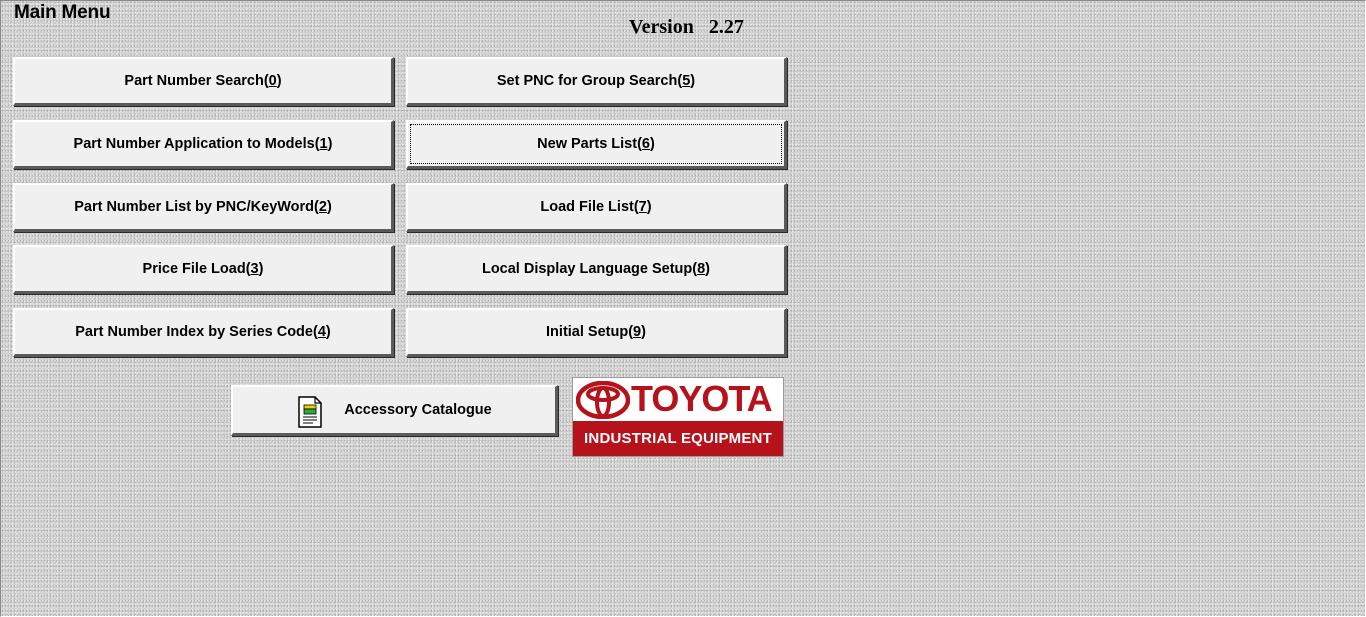  I want to click on initial-setup-button: Initial Setup(9), so click(596, 332).